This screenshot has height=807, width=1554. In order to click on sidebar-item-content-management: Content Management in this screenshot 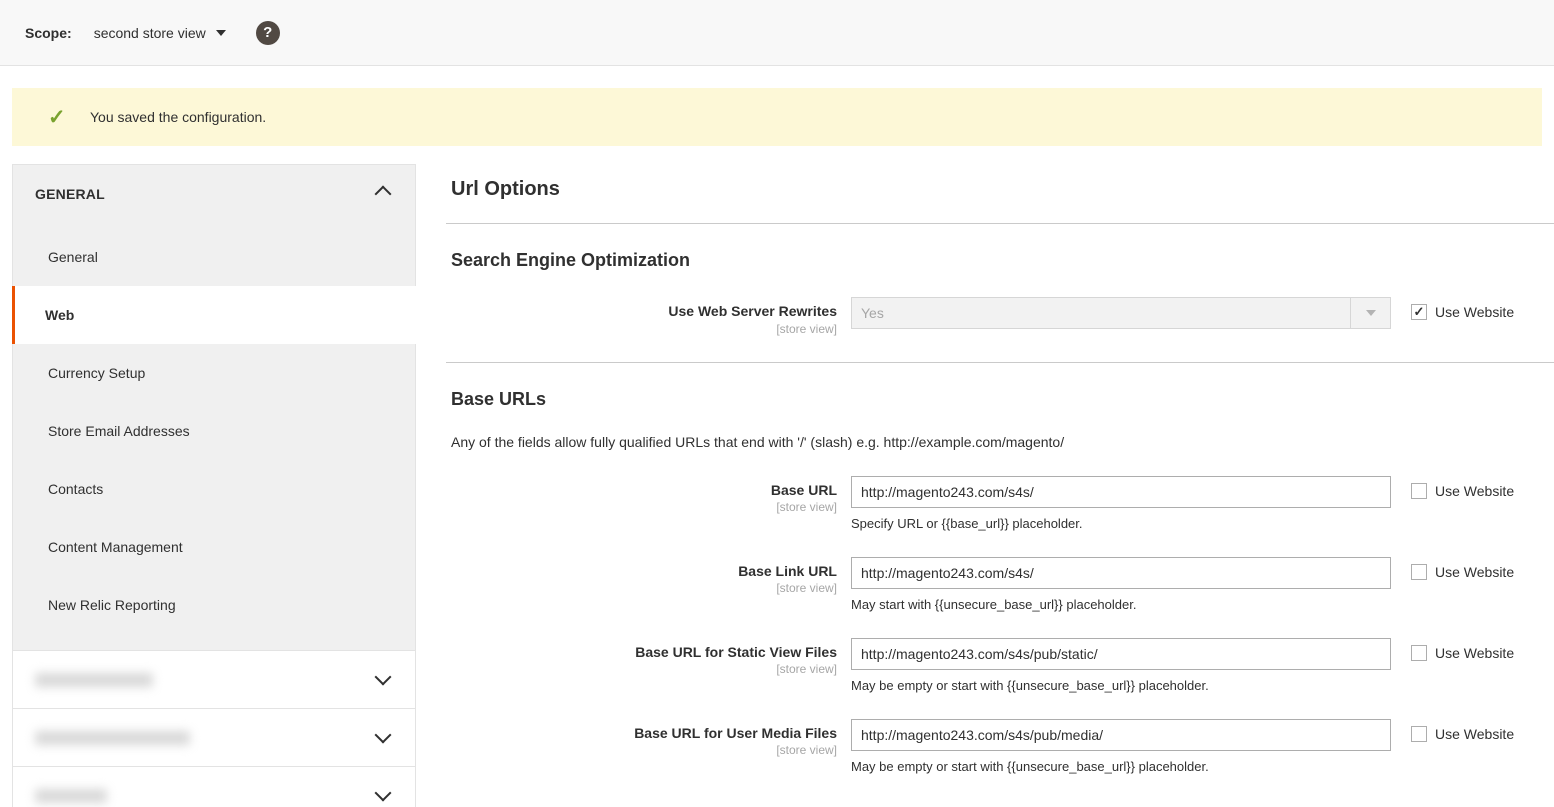, I will do `click(214, 547)`.